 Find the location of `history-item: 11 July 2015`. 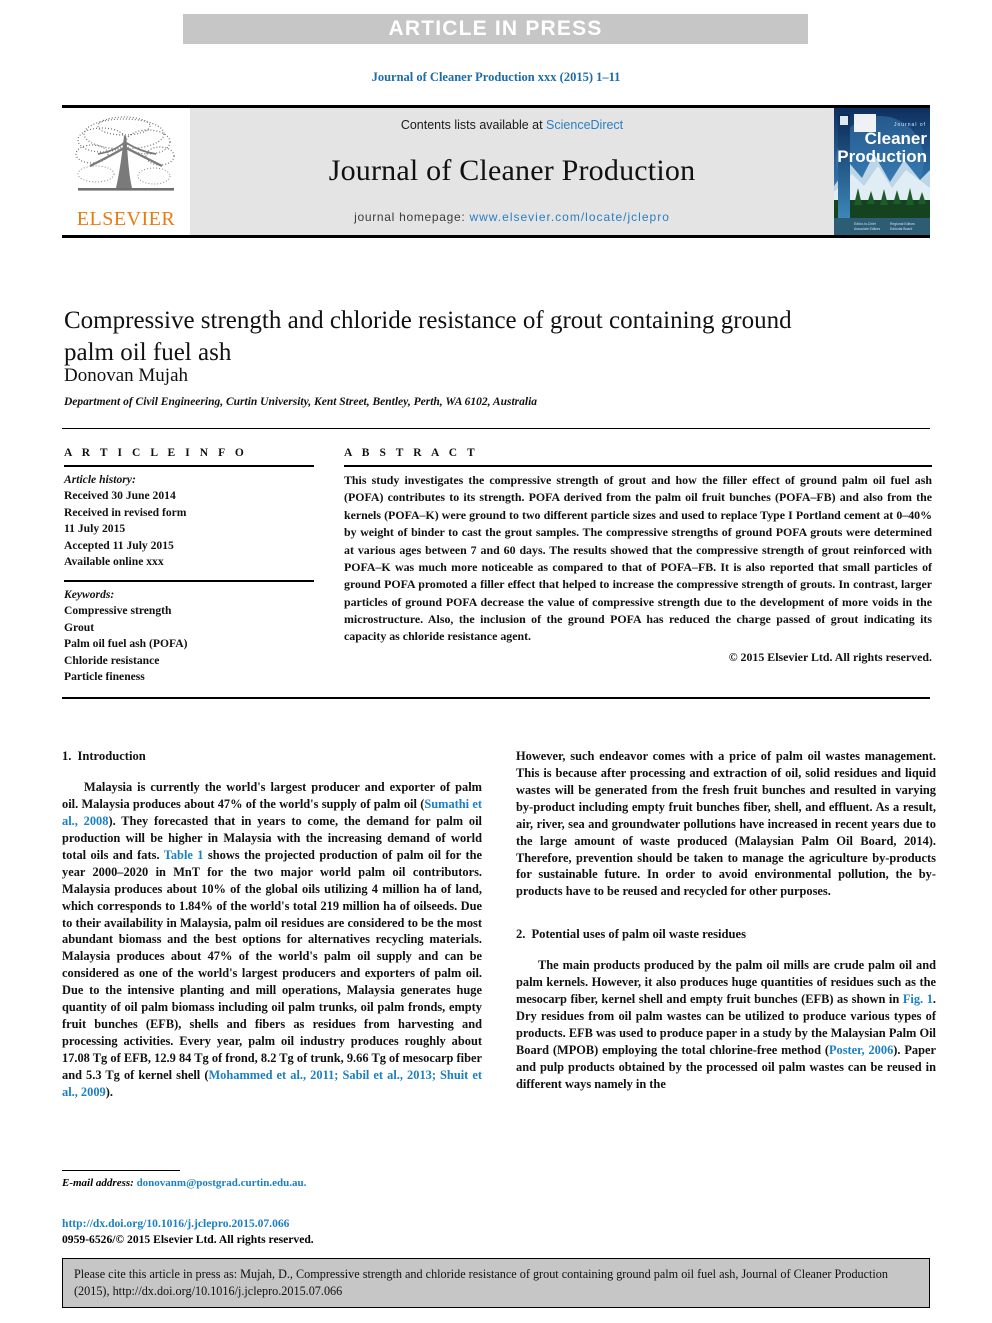

history-item: 11 July 2015 is located at coordinates (95, 529).